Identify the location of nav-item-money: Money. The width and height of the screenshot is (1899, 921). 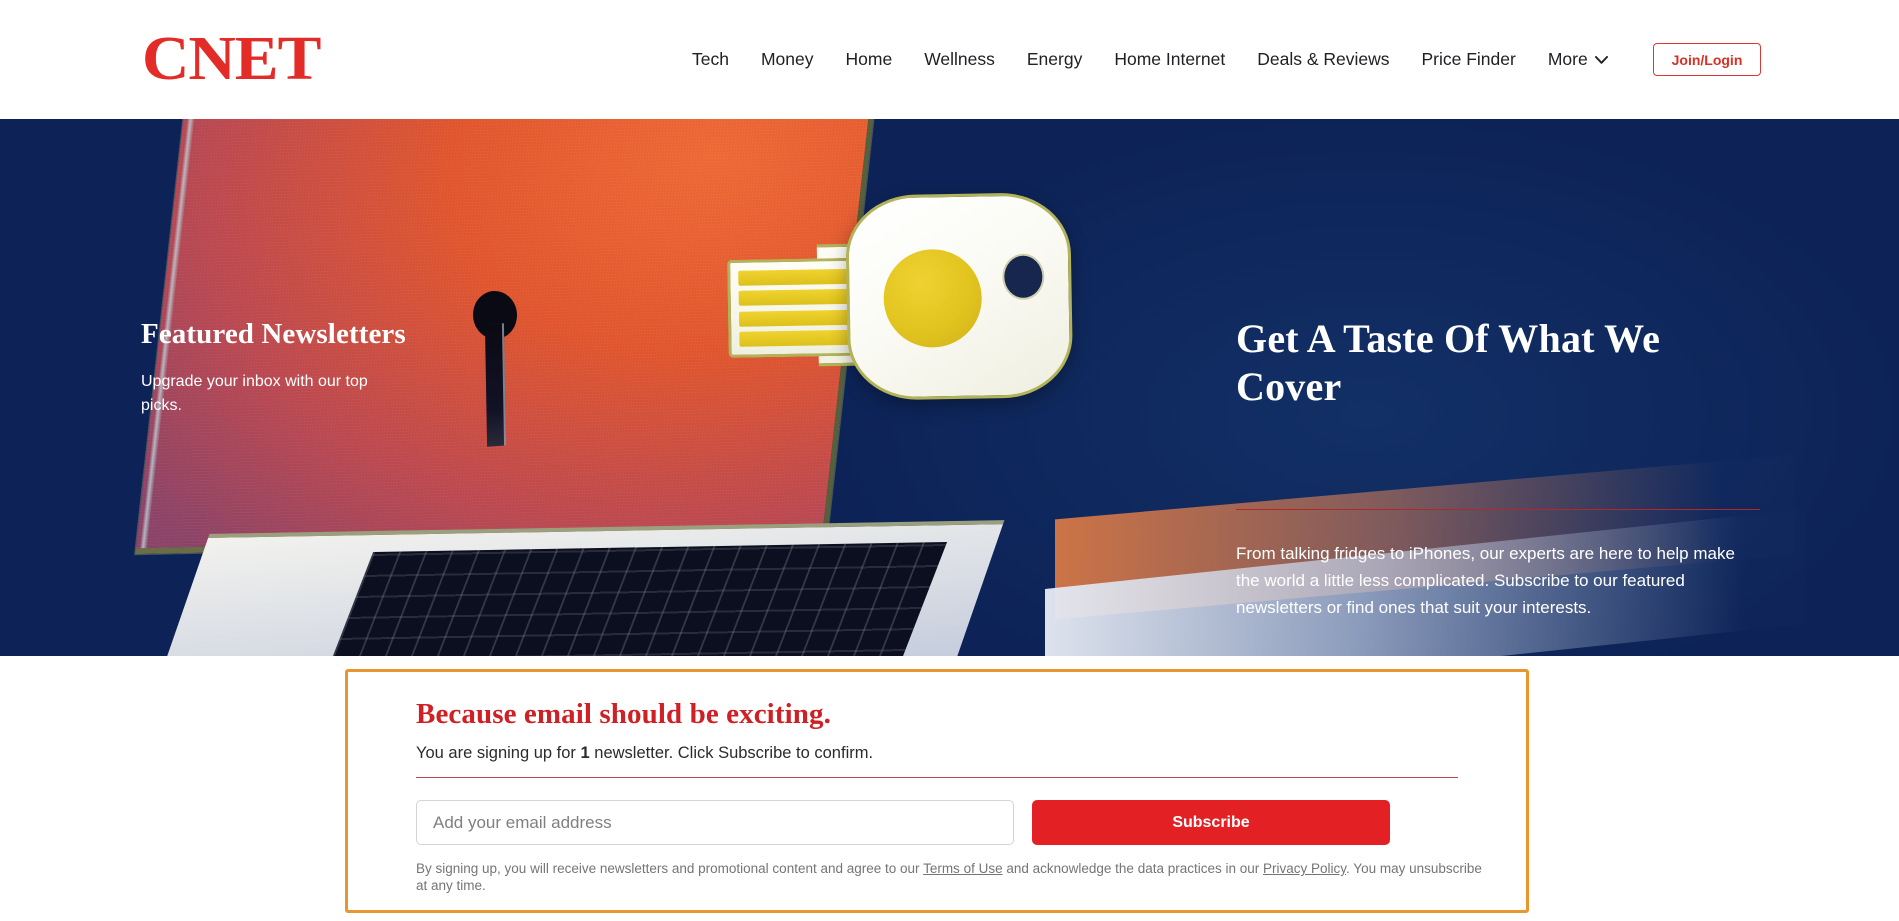
(787, 59).